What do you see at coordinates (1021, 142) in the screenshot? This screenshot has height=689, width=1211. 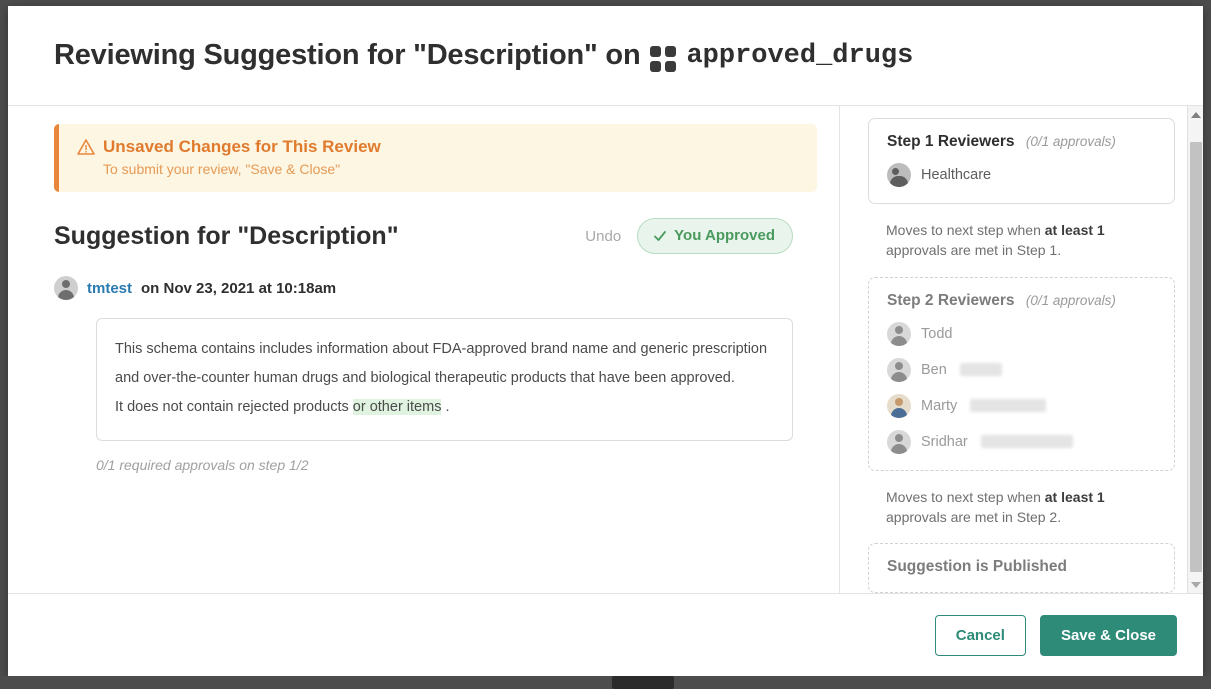 I see `step1-title-row: Step 1 Reviewers (0/1 approvals)` at bounding box center [1021, 142].